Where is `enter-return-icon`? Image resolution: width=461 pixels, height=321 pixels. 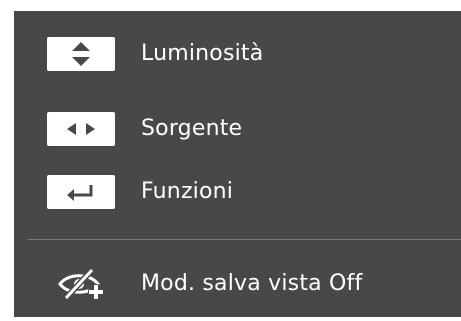 enter-return-icon is located at coordinates (81, 192).